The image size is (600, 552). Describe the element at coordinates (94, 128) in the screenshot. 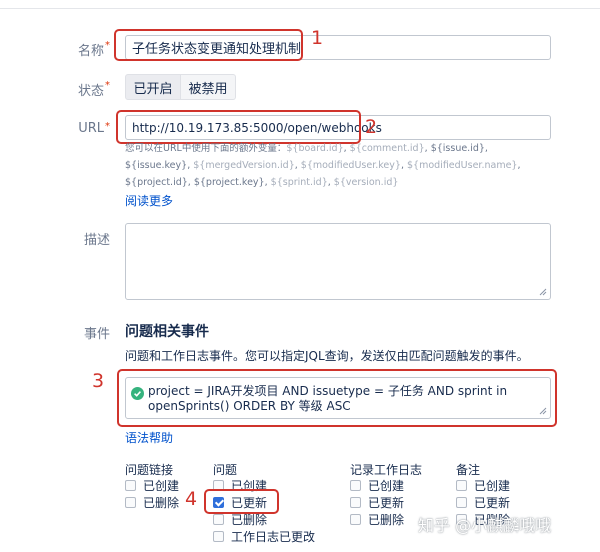

I see `url-label: URL*` at that location.